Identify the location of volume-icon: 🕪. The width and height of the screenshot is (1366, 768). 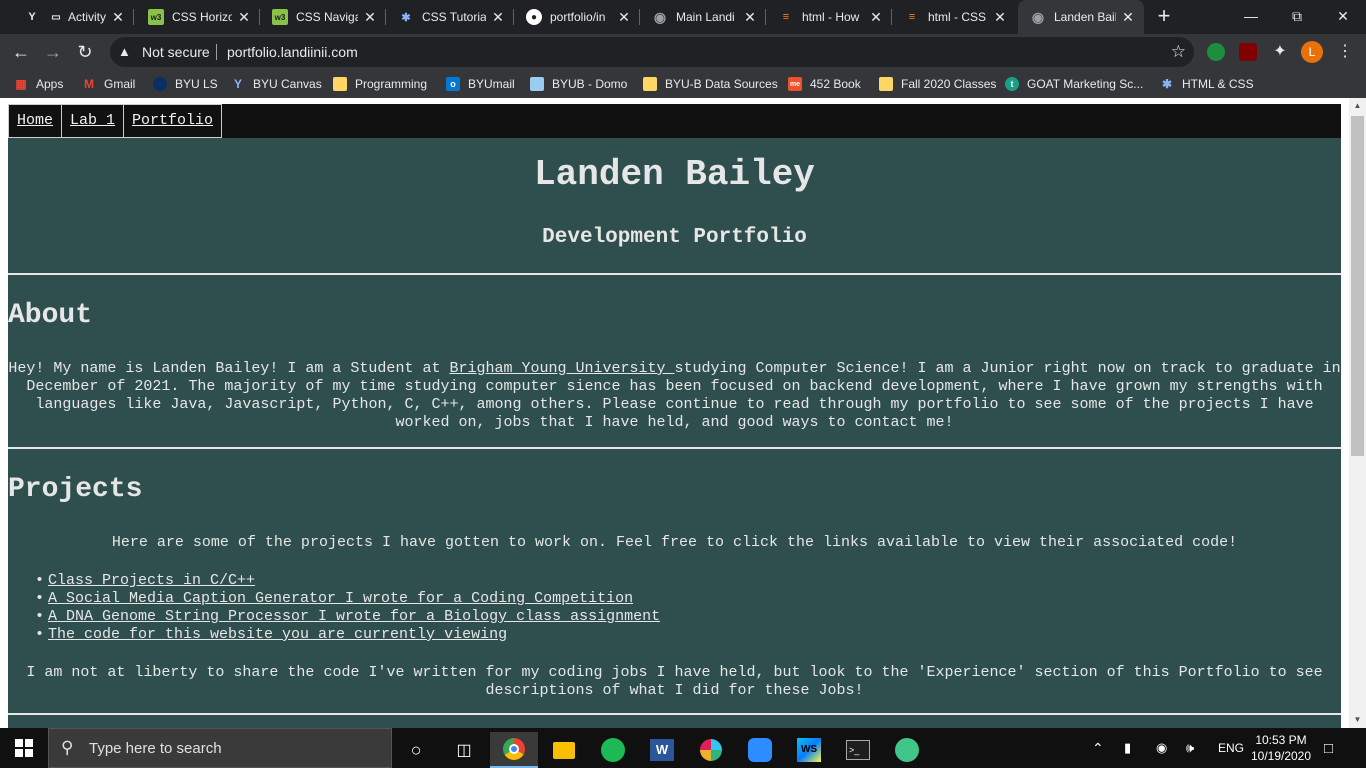
(1190, 748).